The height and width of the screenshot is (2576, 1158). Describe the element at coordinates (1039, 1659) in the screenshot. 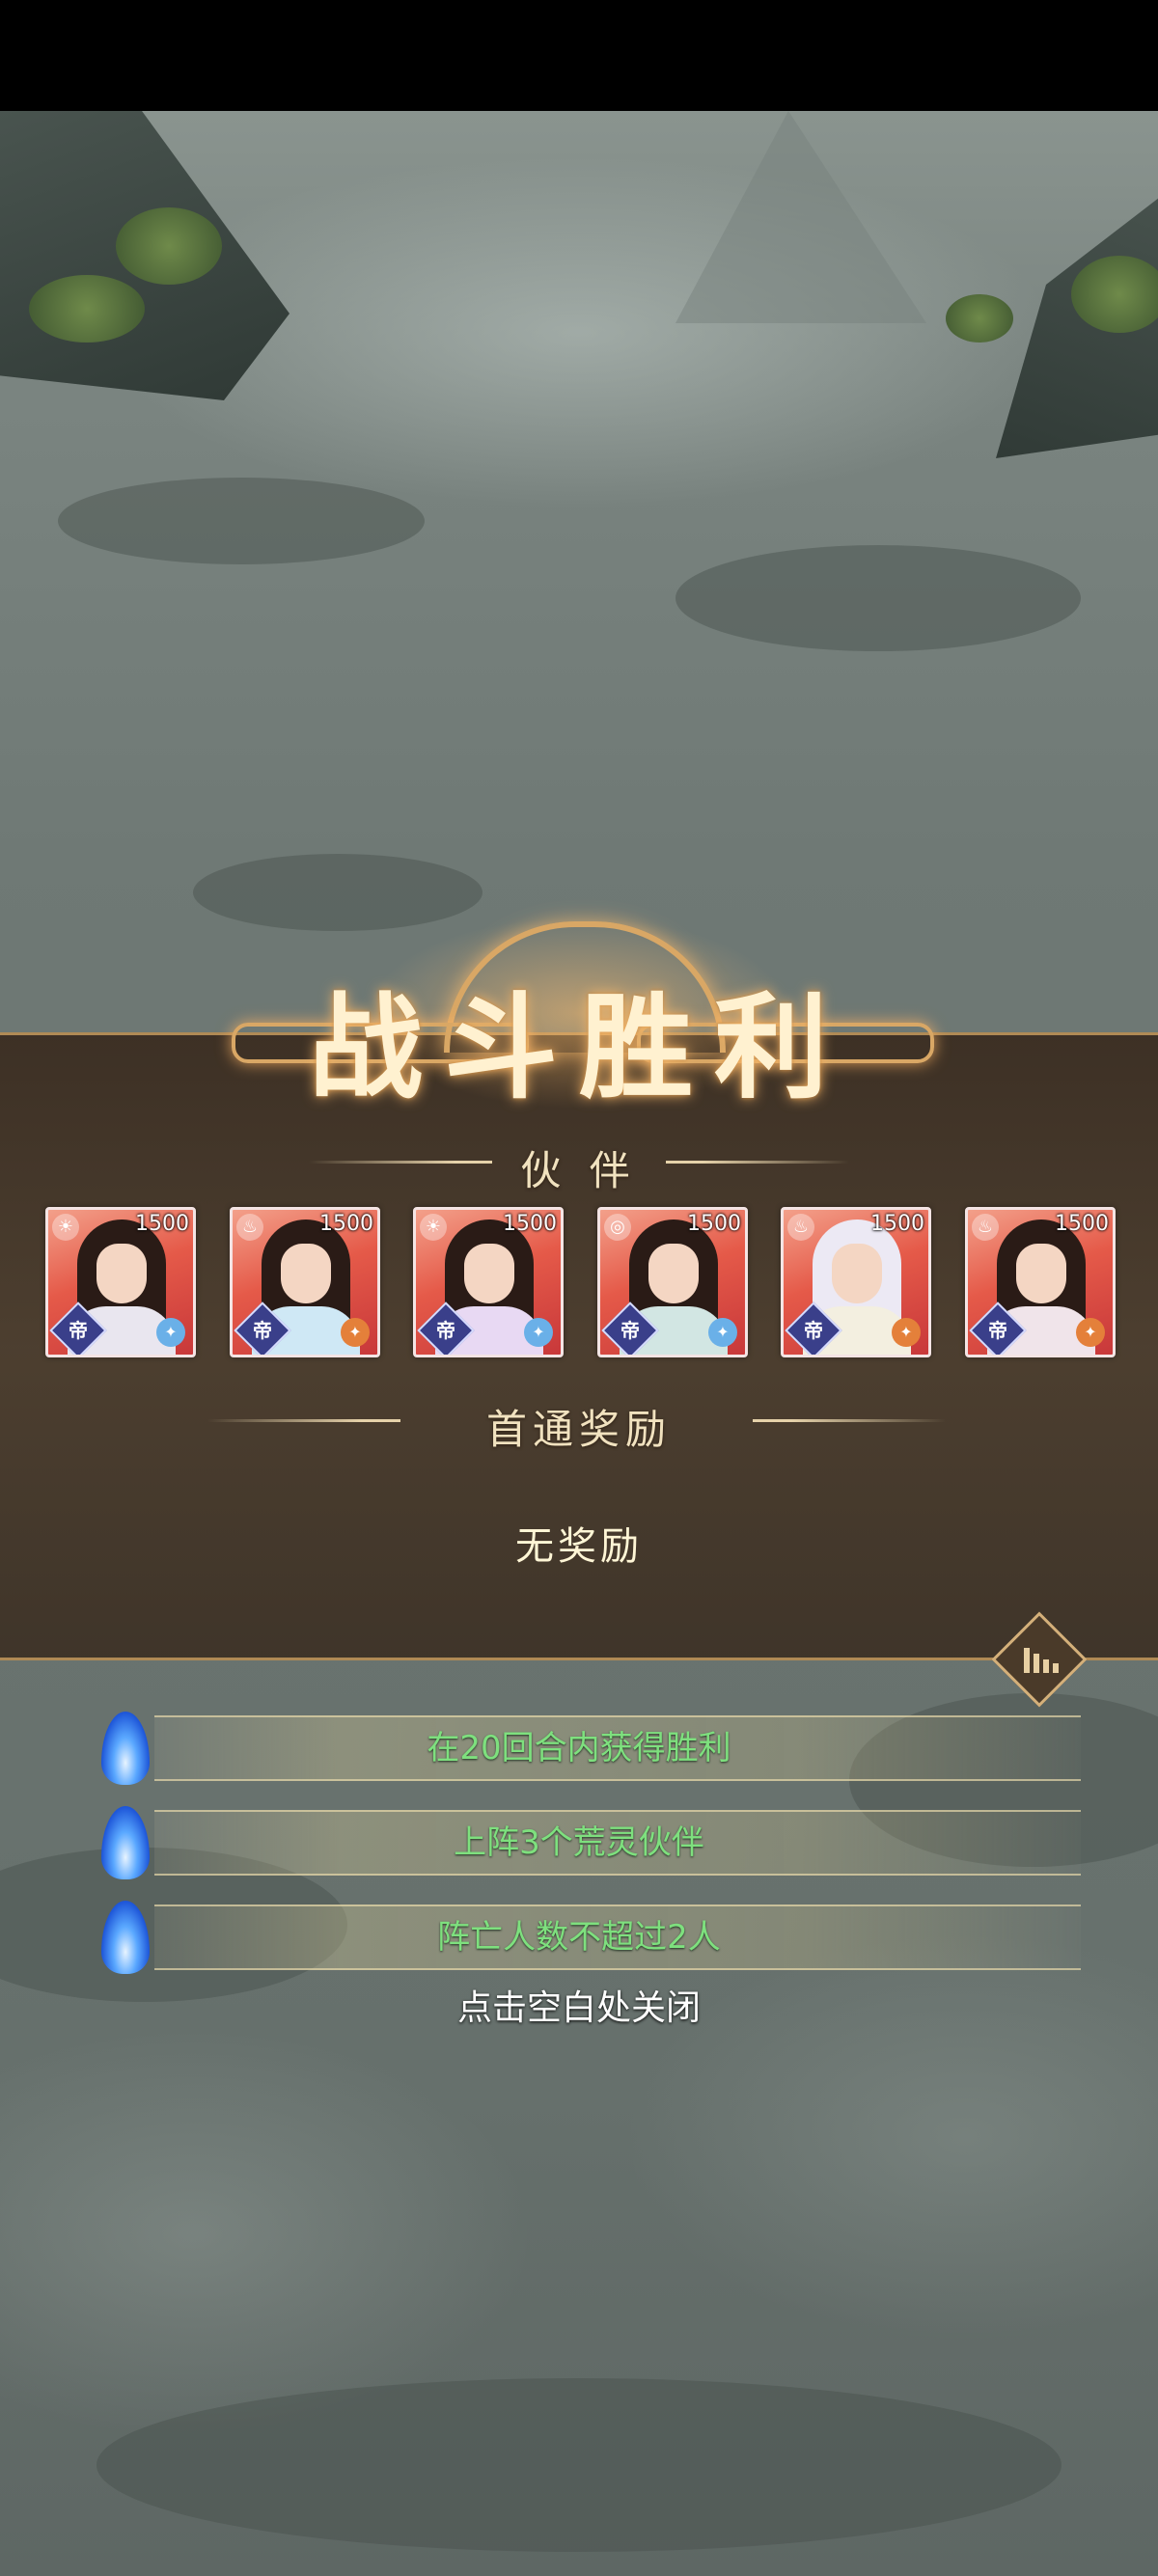

I see `bar-chart-icon` at that location.